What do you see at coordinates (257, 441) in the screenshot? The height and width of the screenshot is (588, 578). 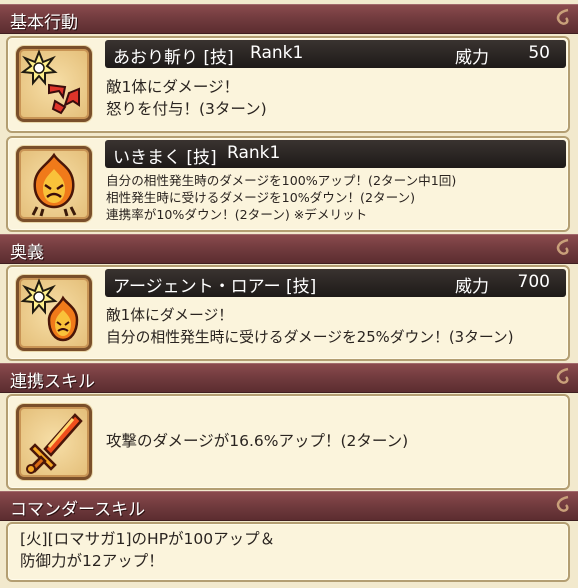 I see `skill-description: 攻撃のダメージが16.6%アップ！(2ターン)` at bounding box center [257, 441].